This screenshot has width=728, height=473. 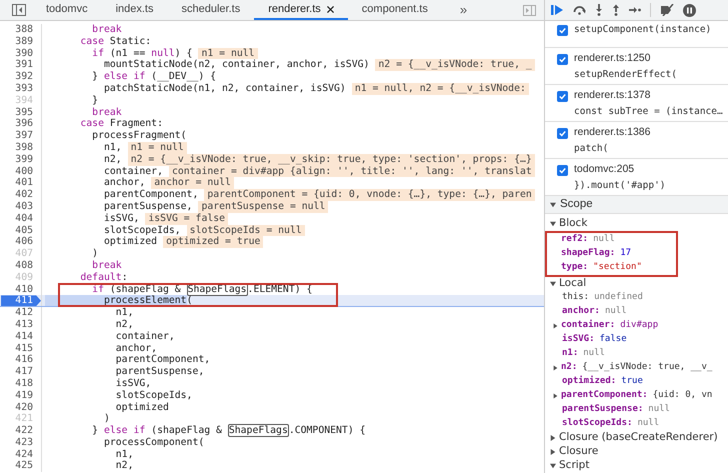 What do you see at coordinates (21, 408) in the screenshot?
I see `line-number: 420` at bounding box center [21, 408].